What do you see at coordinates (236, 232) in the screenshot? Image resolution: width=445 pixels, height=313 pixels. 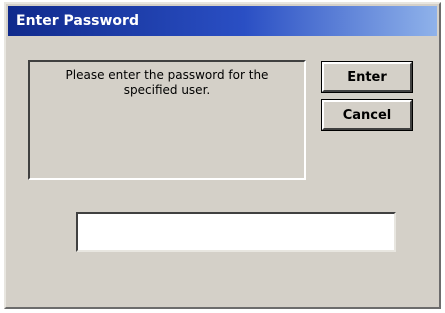 I see `password-input` at bounding box center [236, 232].